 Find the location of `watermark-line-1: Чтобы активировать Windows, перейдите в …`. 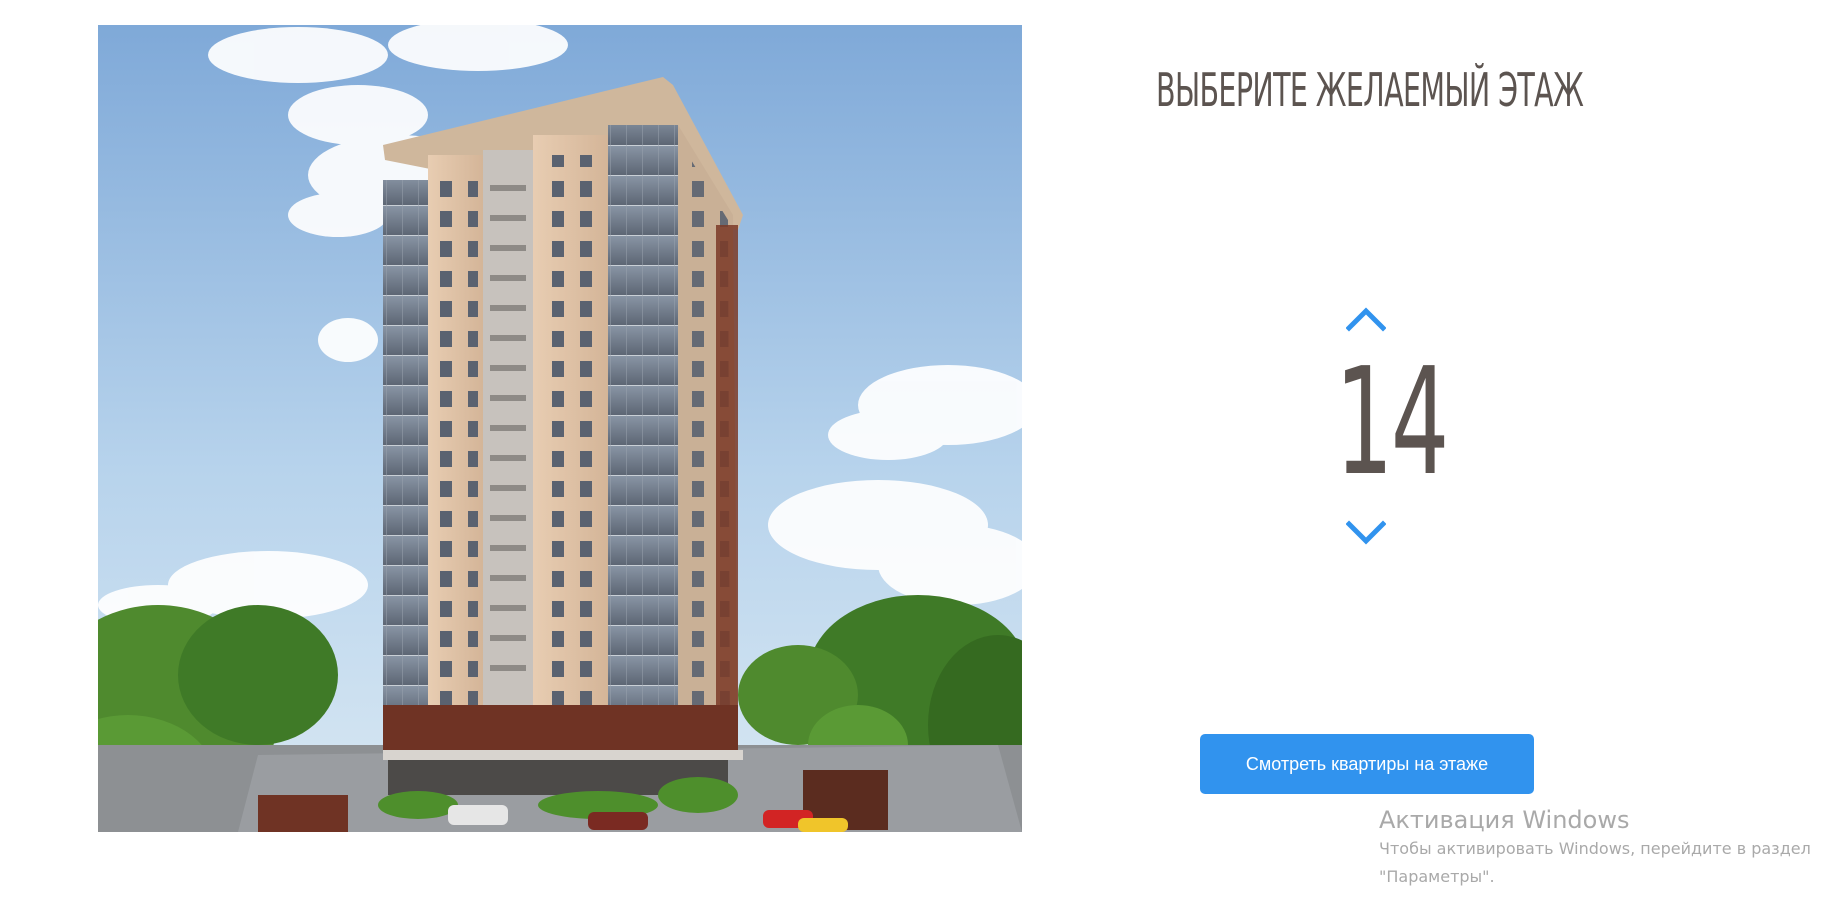

watermark-line-1: Чтобы активировать Windows, перейдите в … is located at coordinates (1595, 848).